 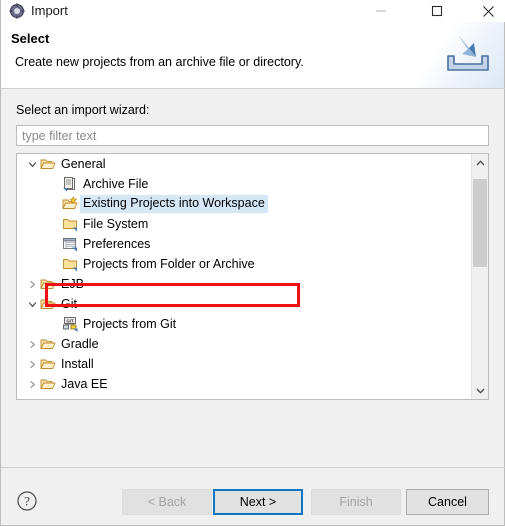 What do you see at coordinates (69, 303) in the screenshot?
I see `tree-item-label: Git` at bounding box center [69, 303].